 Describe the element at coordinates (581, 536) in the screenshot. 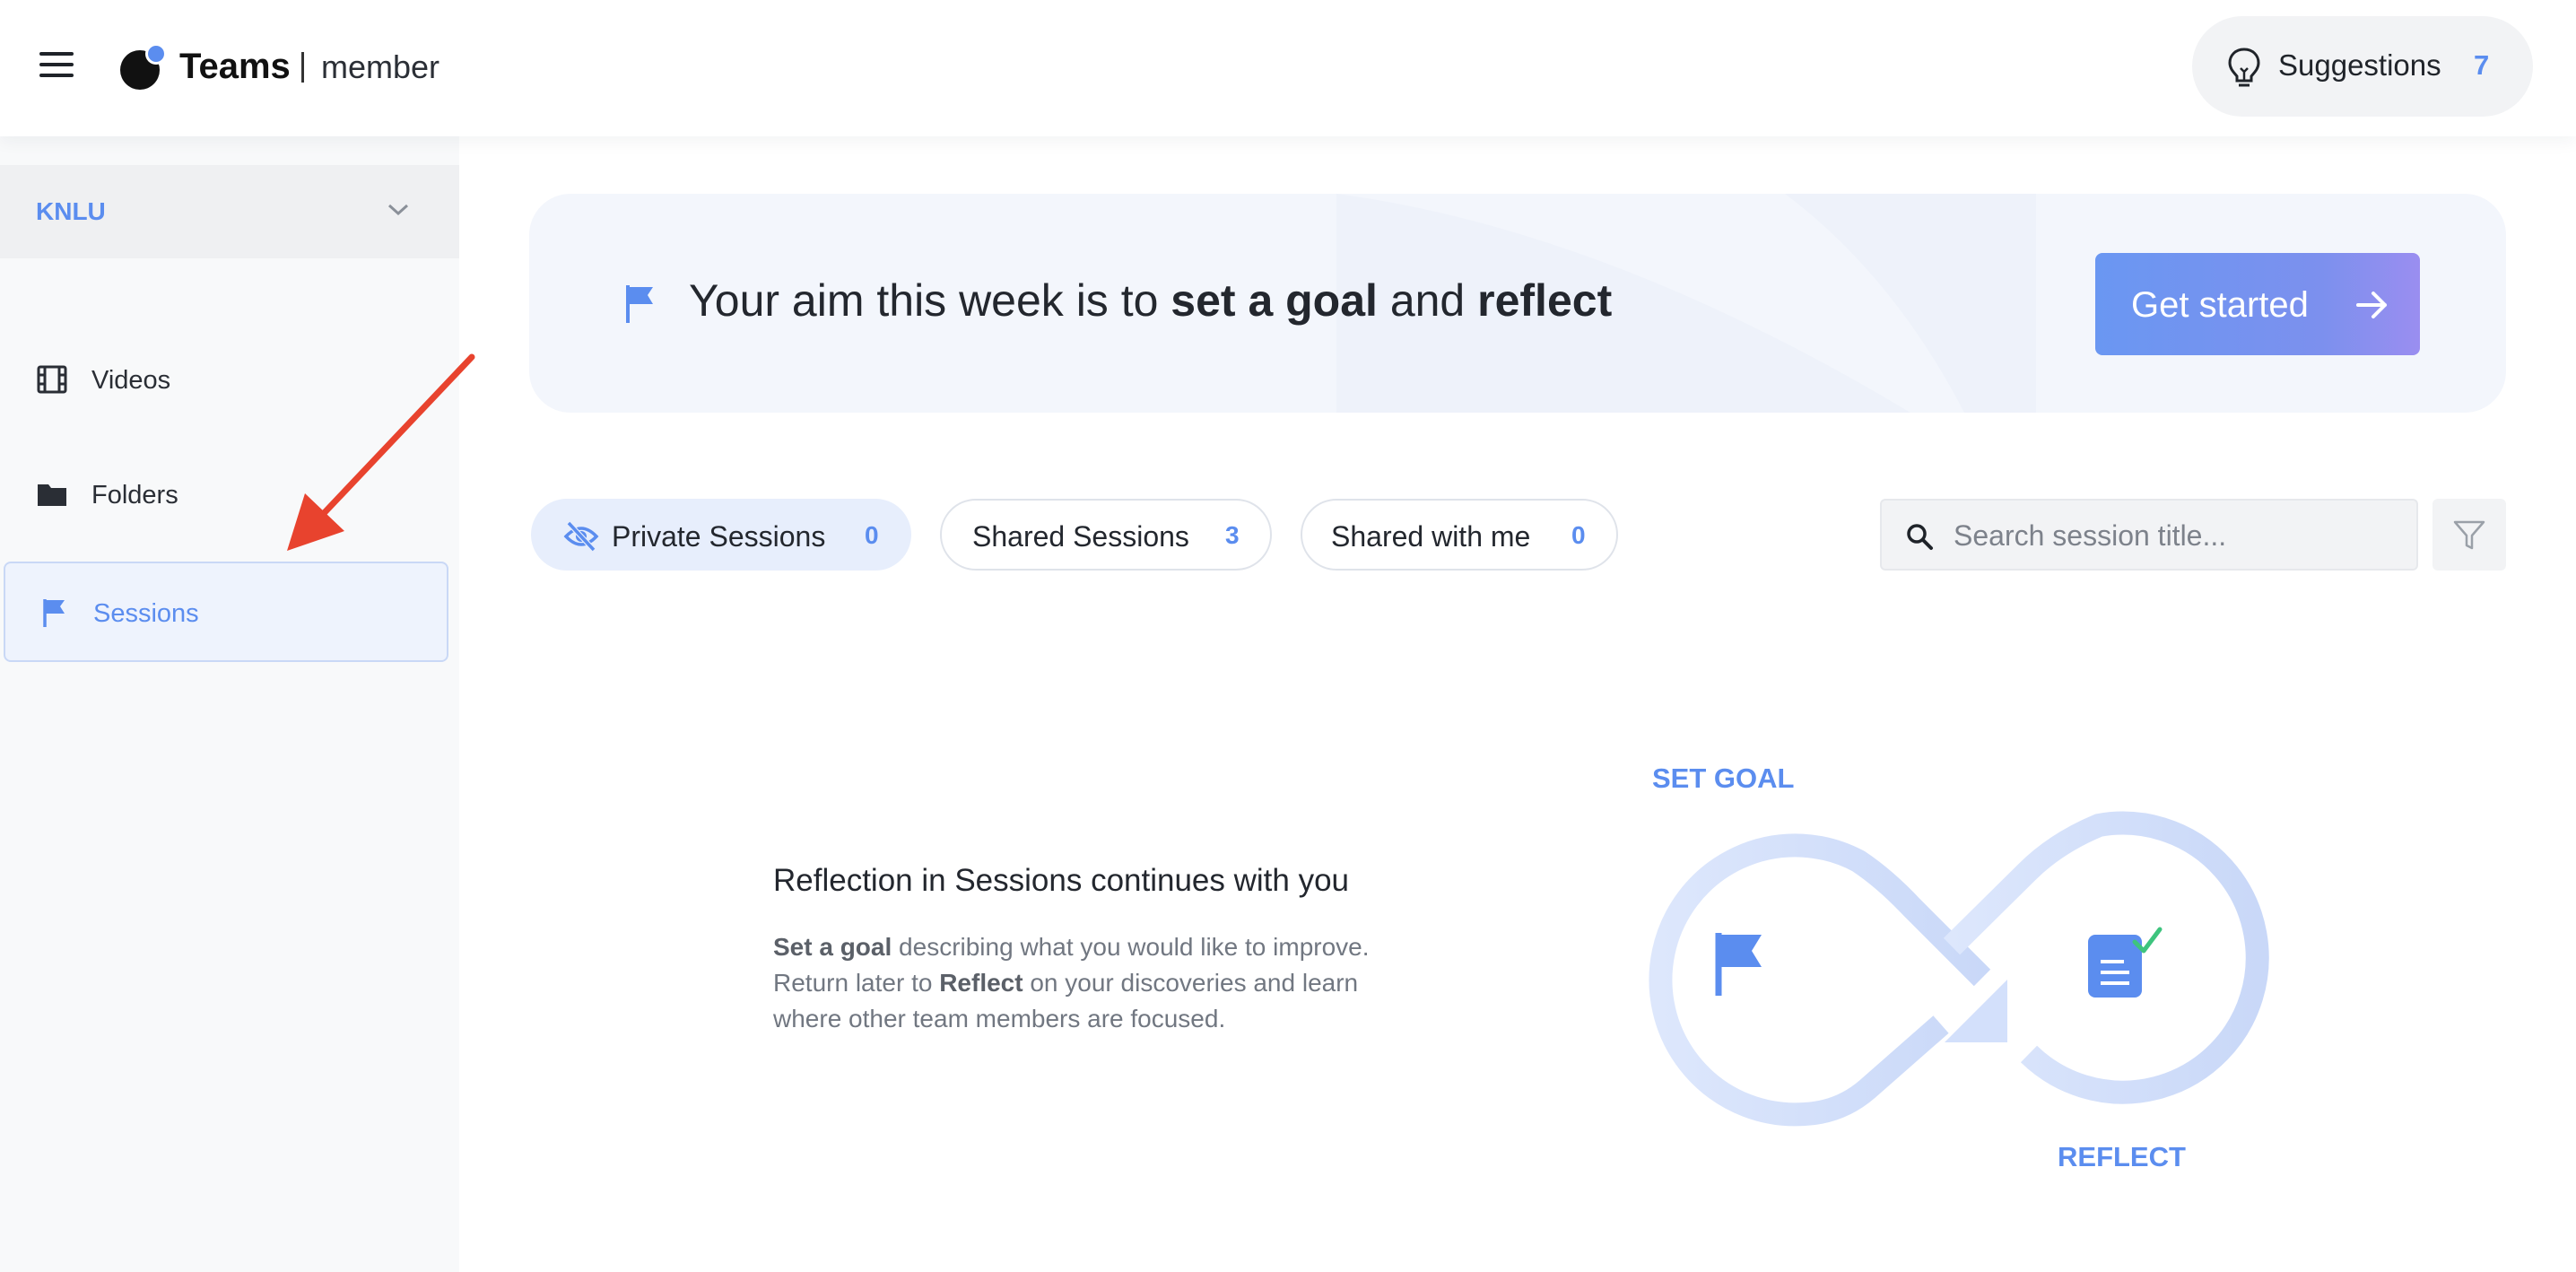

I see `eye-off-icon` at that location.